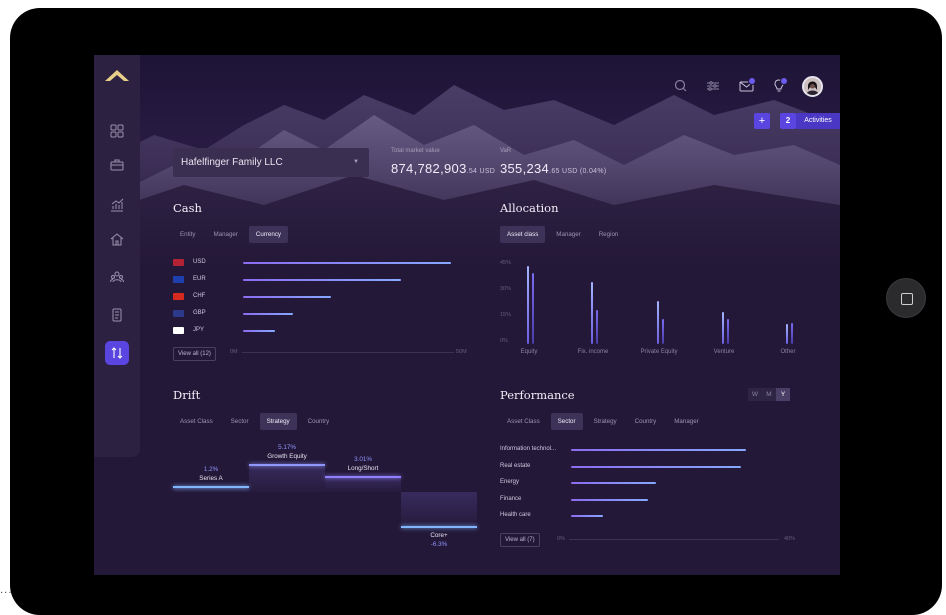 This screenshot has height=615, width=946. What do you see at coordinates (211, 469) in the screenshot?
I see `drift-value: 1.2%` at bounding box center [211, 469].